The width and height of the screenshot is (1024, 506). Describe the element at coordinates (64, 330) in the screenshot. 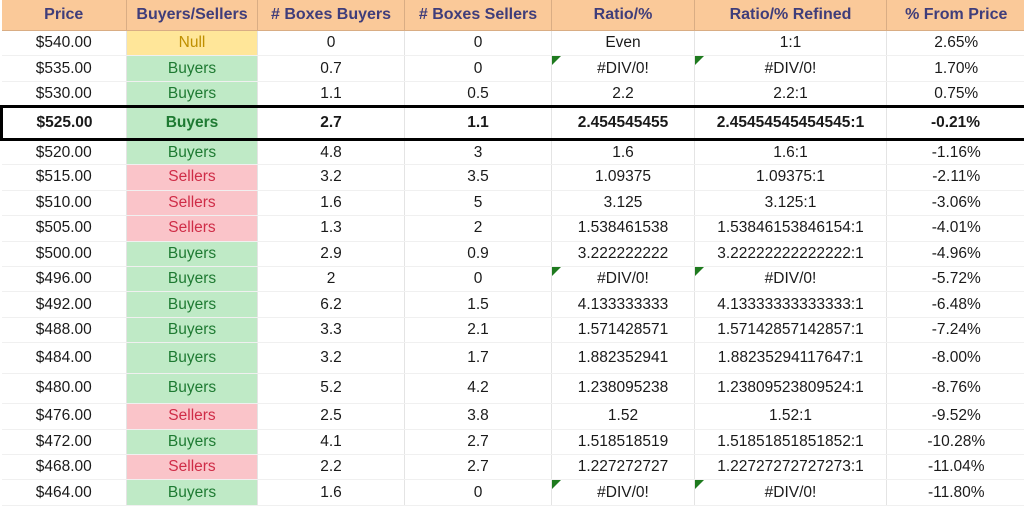

I see `cell-price: $488.00` at that location.